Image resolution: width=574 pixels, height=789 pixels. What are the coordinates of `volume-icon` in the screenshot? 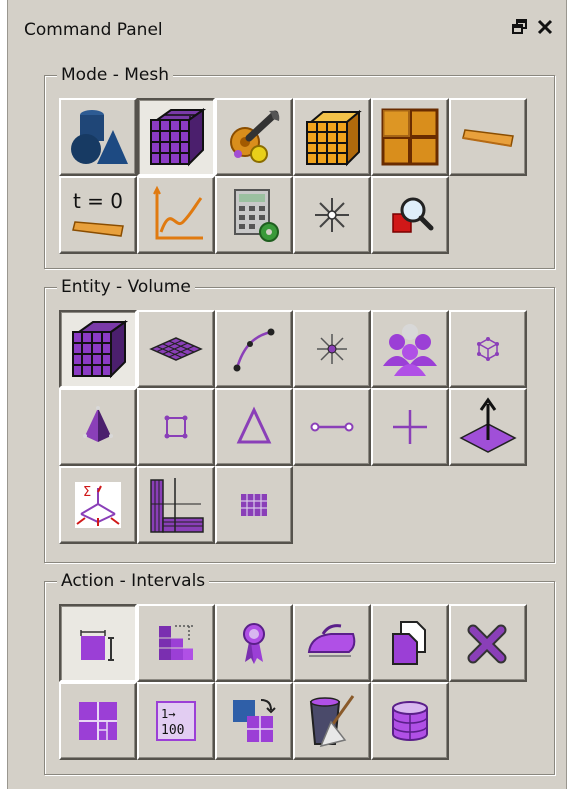 It's located at (100, 349).